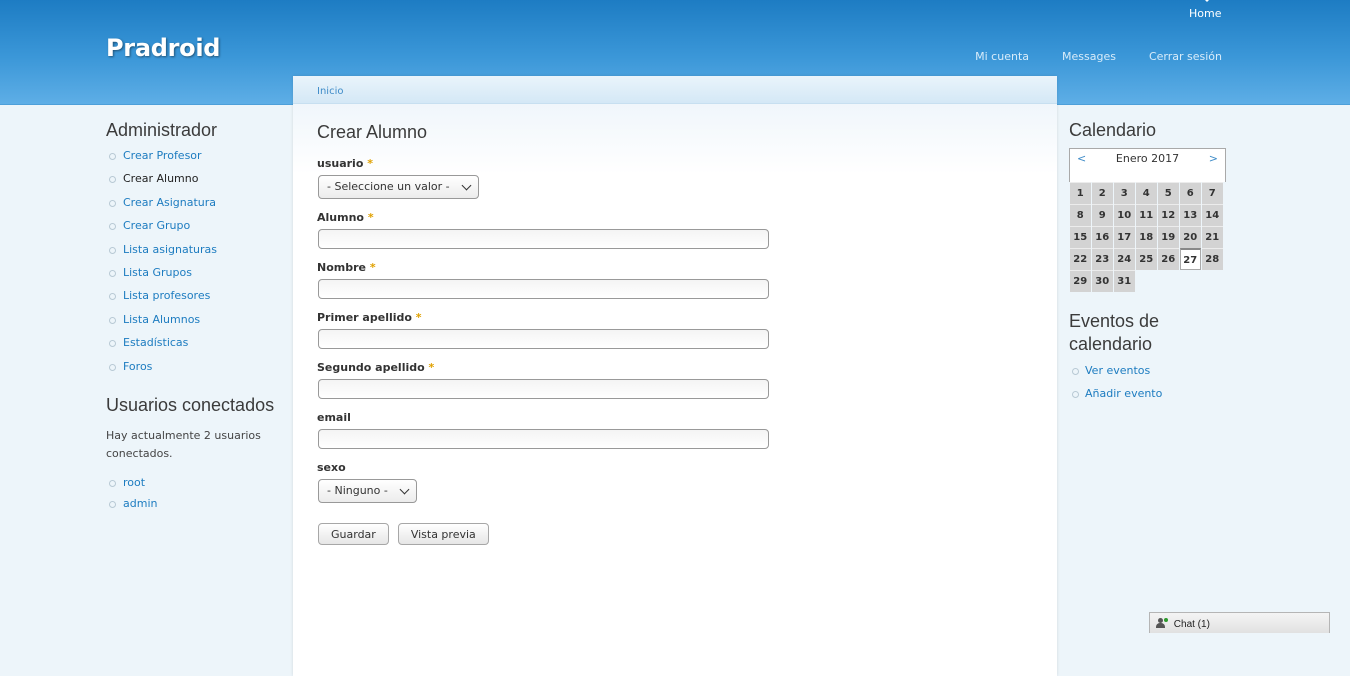  What do you see at coordinates (345, 217) in the screenshot?
I see `alumno-label: Alumno *` at bounding box center [345, 217].